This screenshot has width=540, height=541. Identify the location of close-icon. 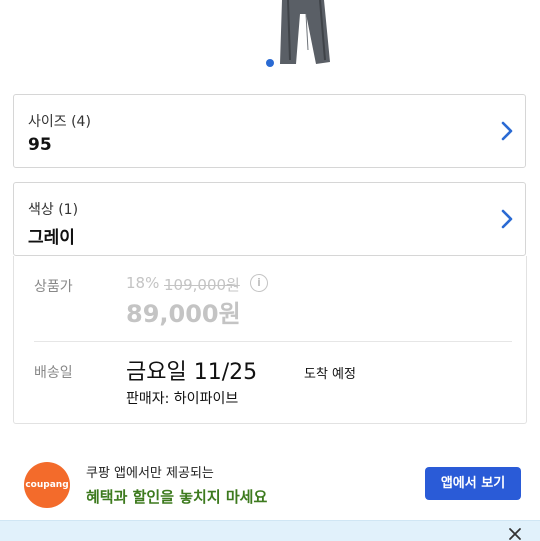
(515, 534).